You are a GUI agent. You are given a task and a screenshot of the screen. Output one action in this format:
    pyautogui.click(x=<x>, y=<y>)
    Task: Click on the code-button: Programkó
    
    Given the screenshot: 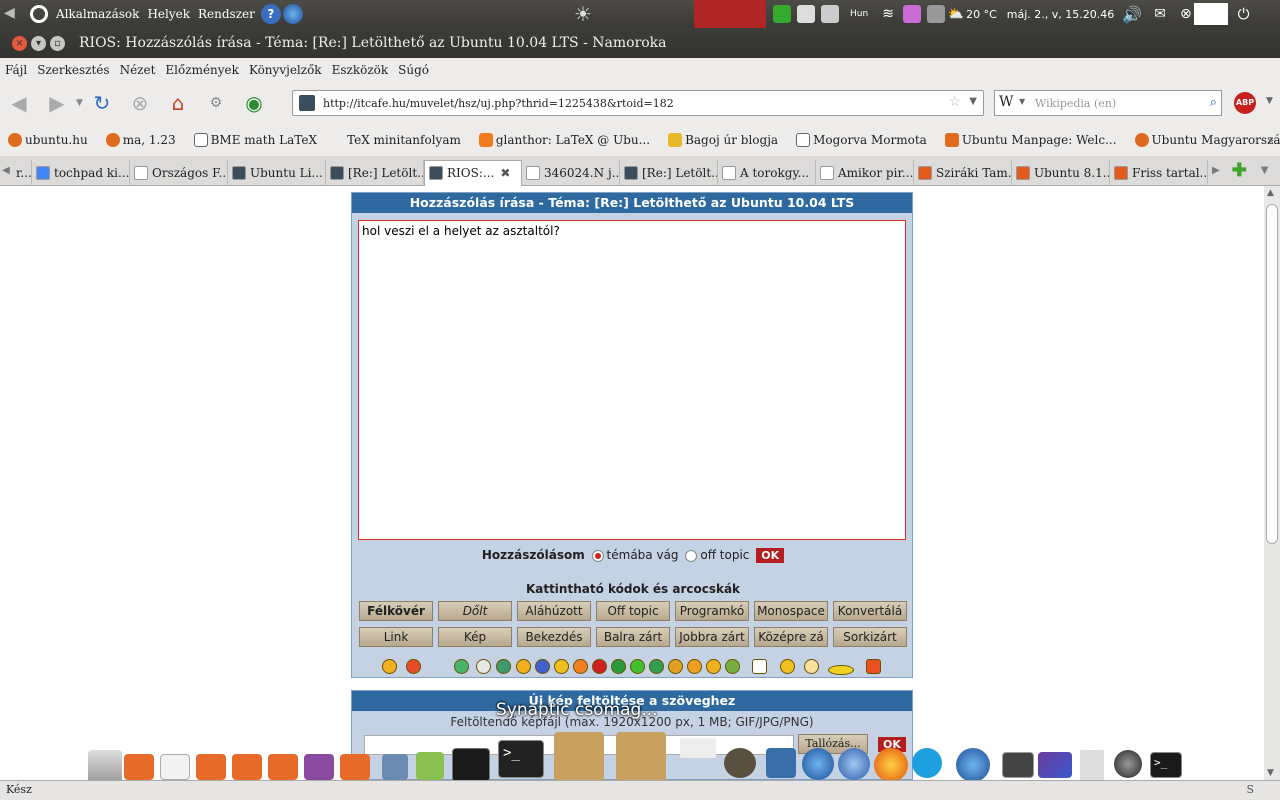 What is the action you would take?
    pyautogui.click(x=712, y=611)
    